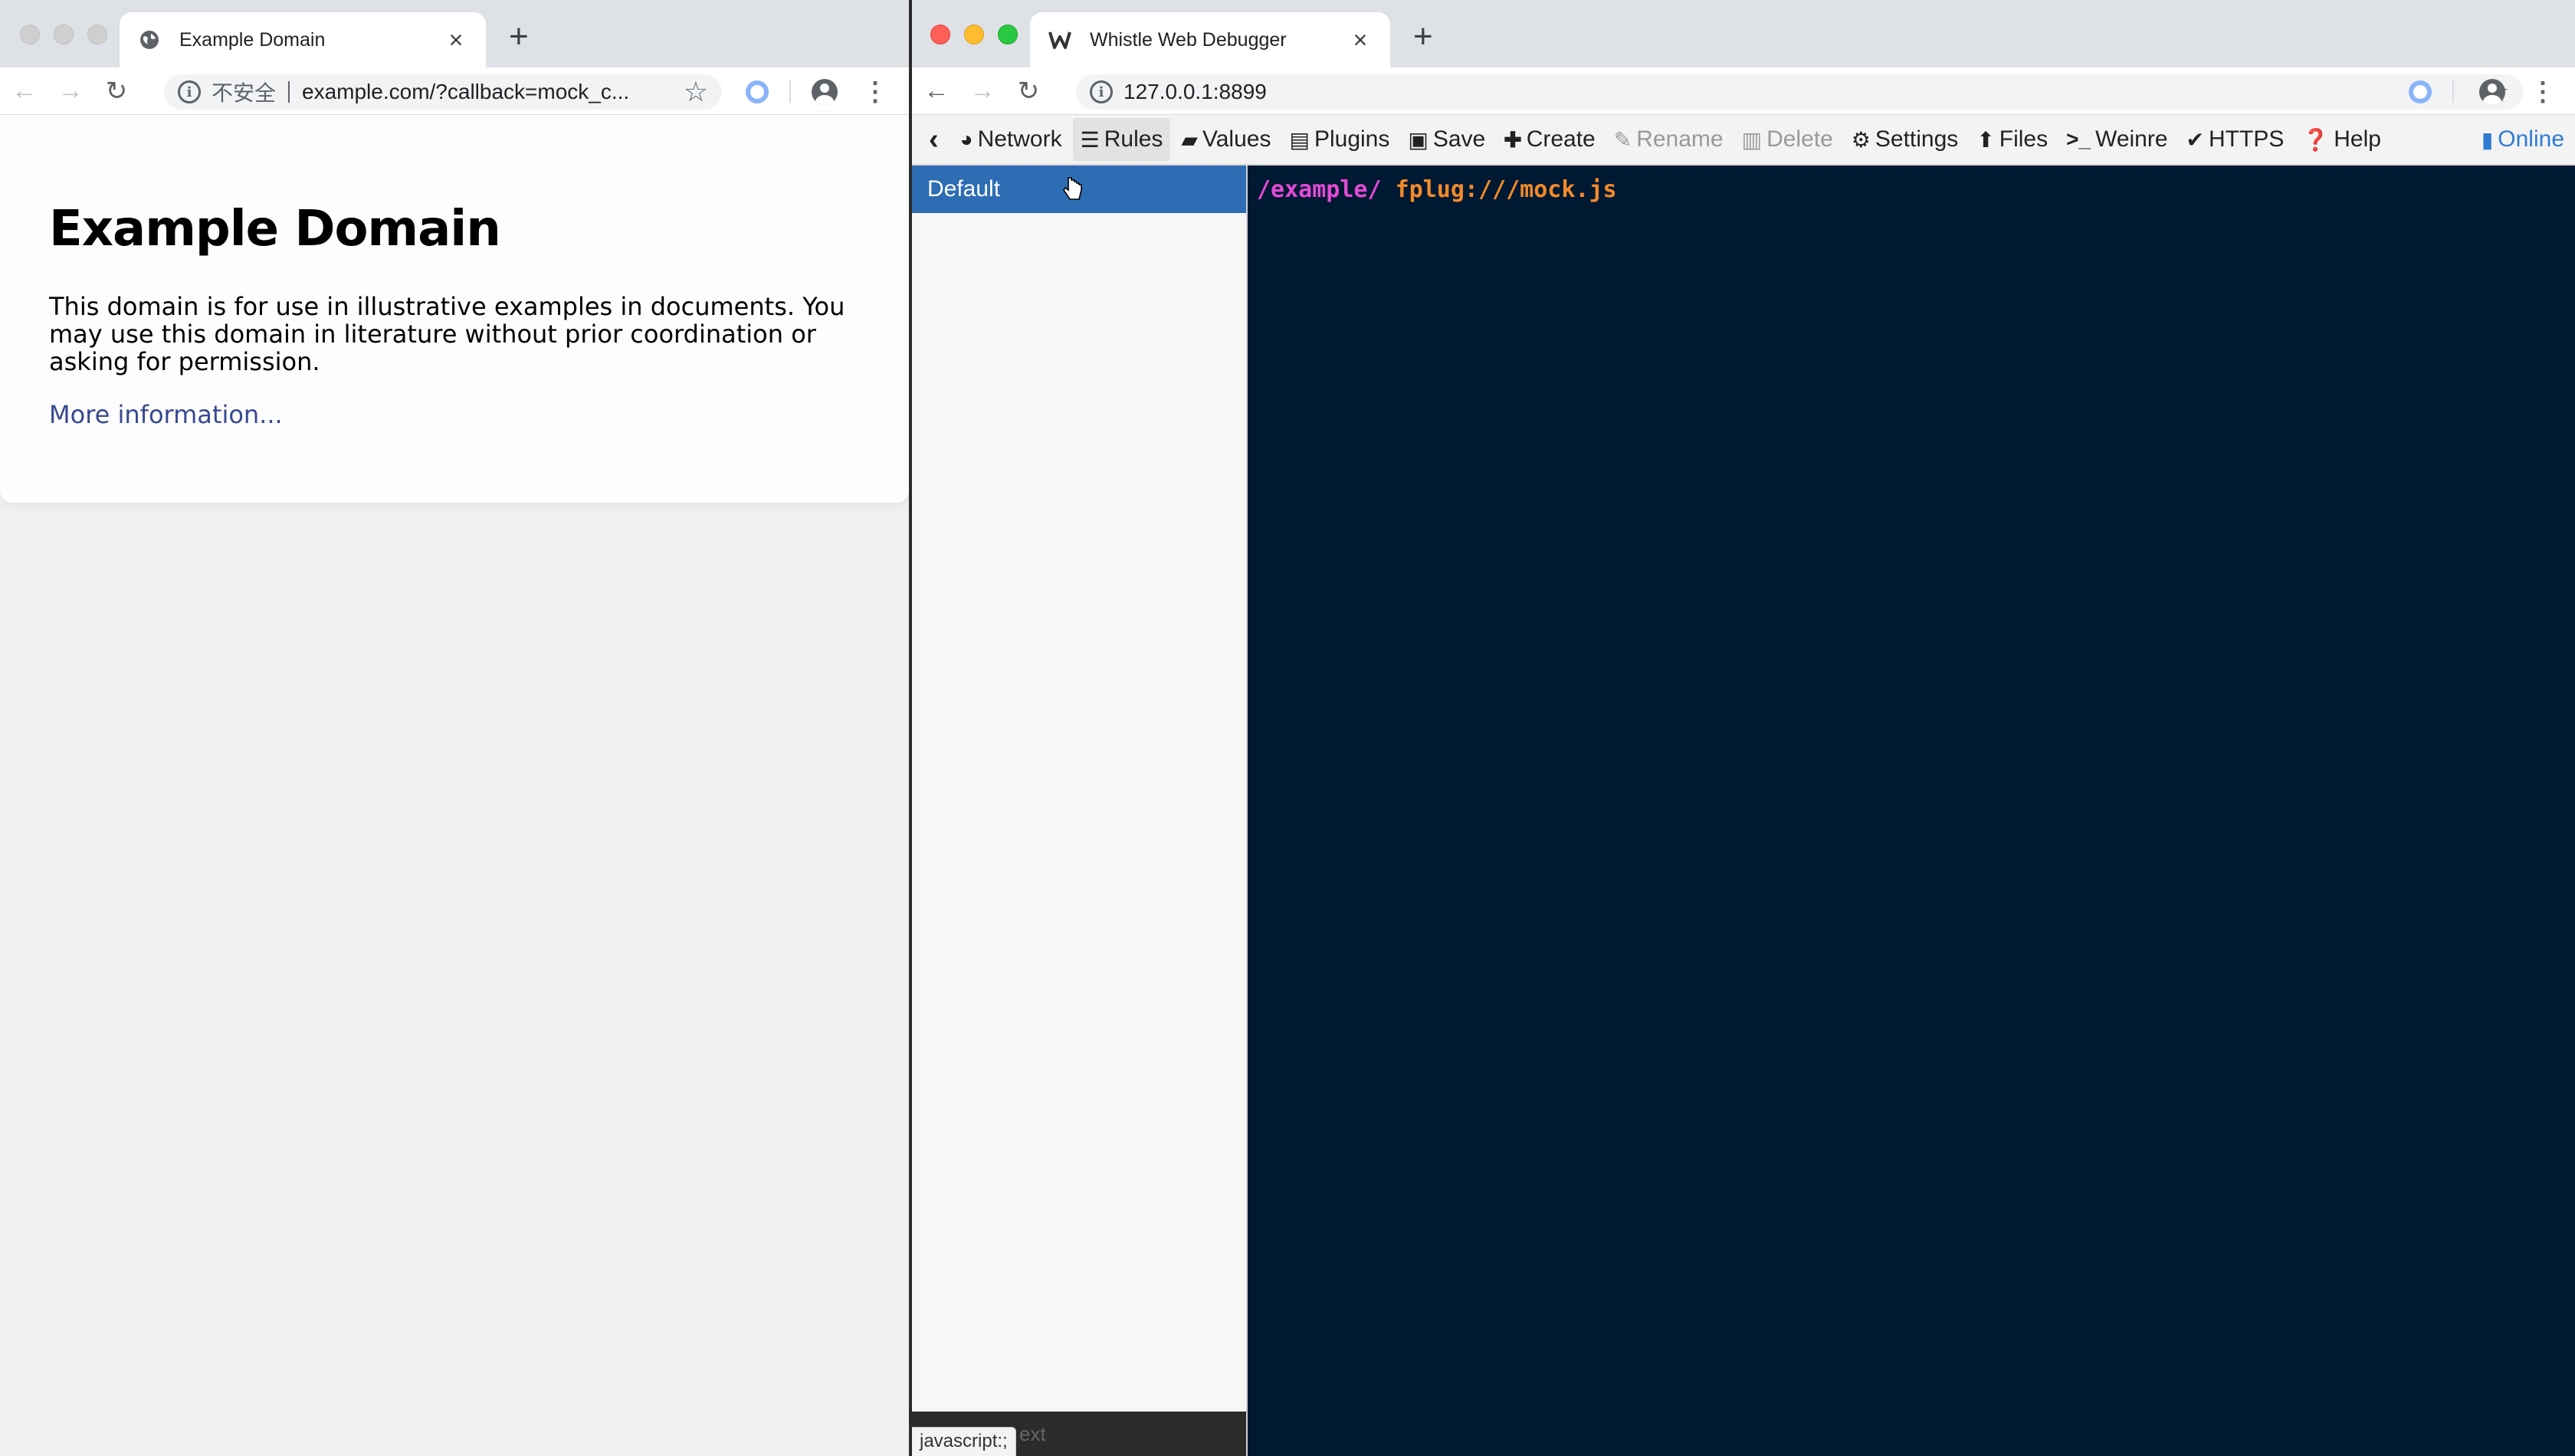  I want to click on menu-label: Values, so click(1237, 139).